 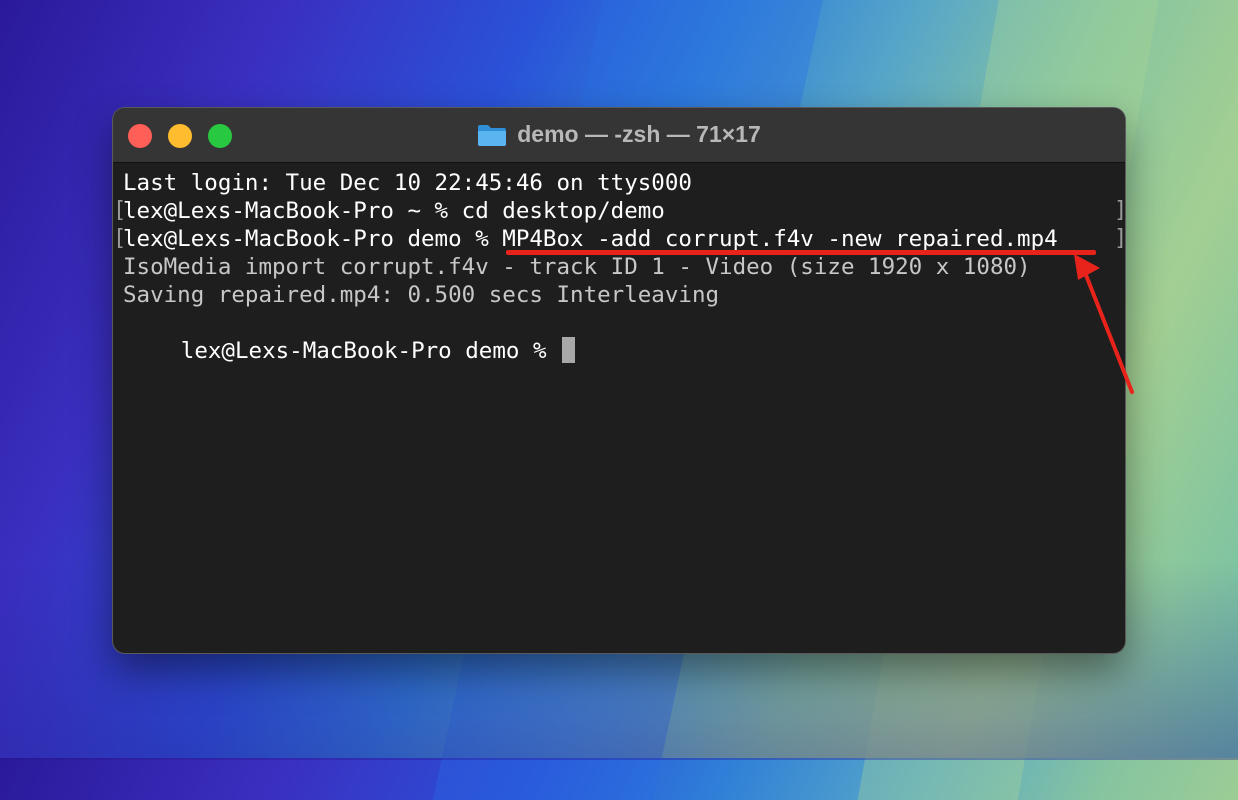 What do you see at coordinates (1104, 324) in the screenshot?
I see `annotation-arrow-icon` at bounding box center [1104, 324].